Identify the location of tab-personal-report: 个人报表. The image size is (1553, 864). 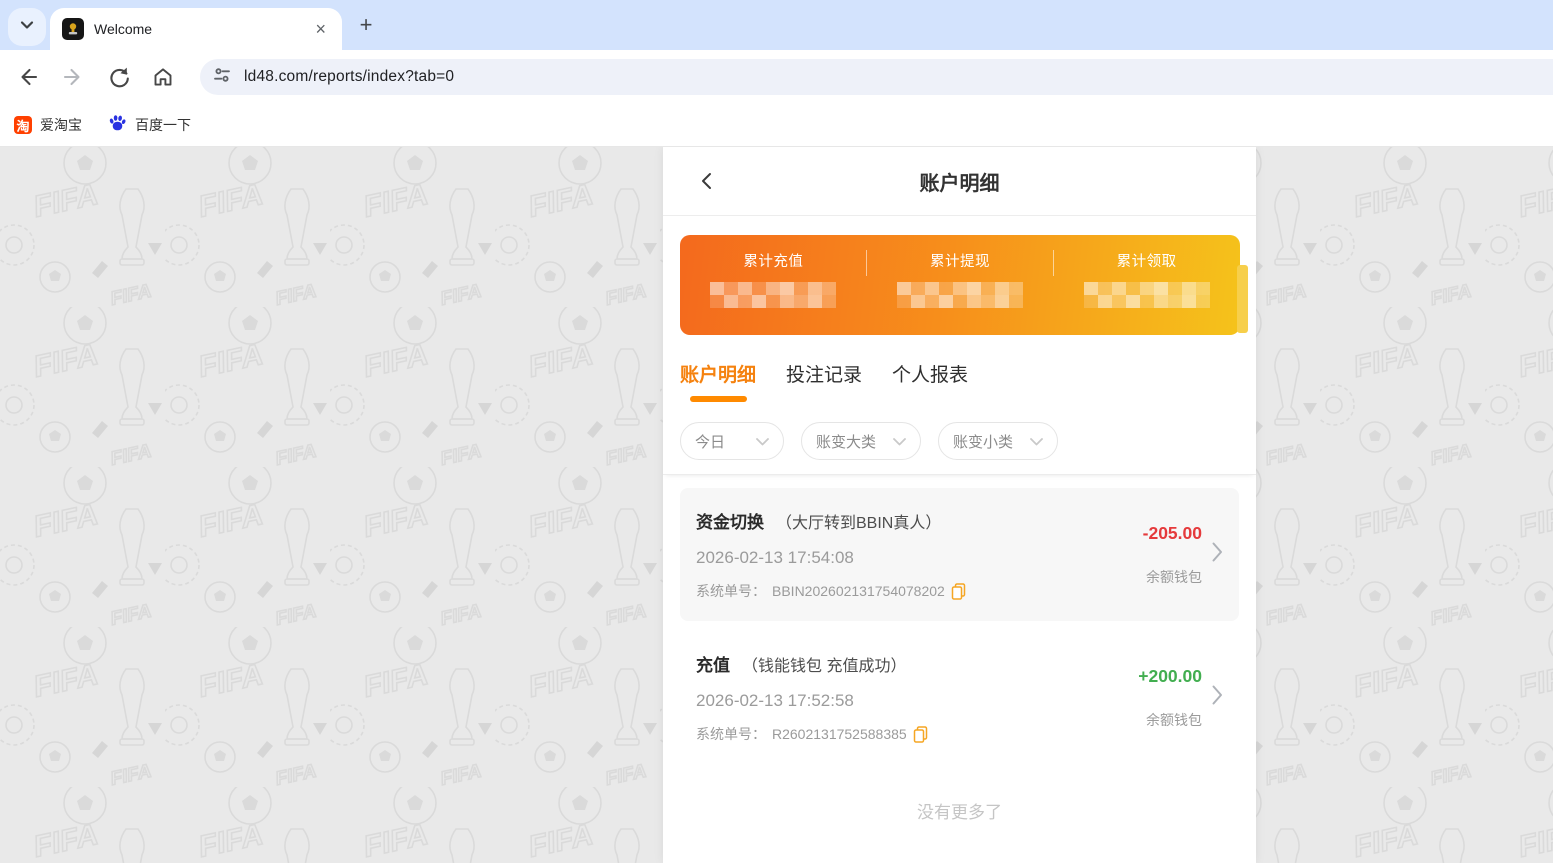
(930, 381).